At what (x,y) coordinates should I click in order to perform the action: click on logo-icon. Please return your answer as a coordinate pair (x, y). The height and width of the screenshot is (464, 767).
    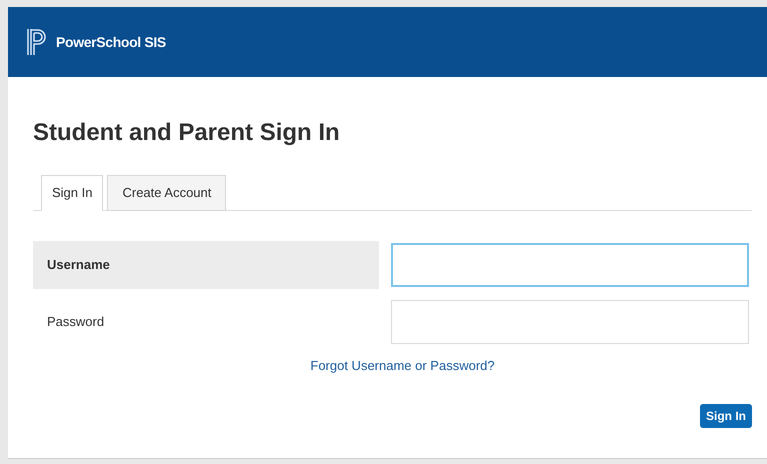
    Looking at the image, I should click on (37, 42).